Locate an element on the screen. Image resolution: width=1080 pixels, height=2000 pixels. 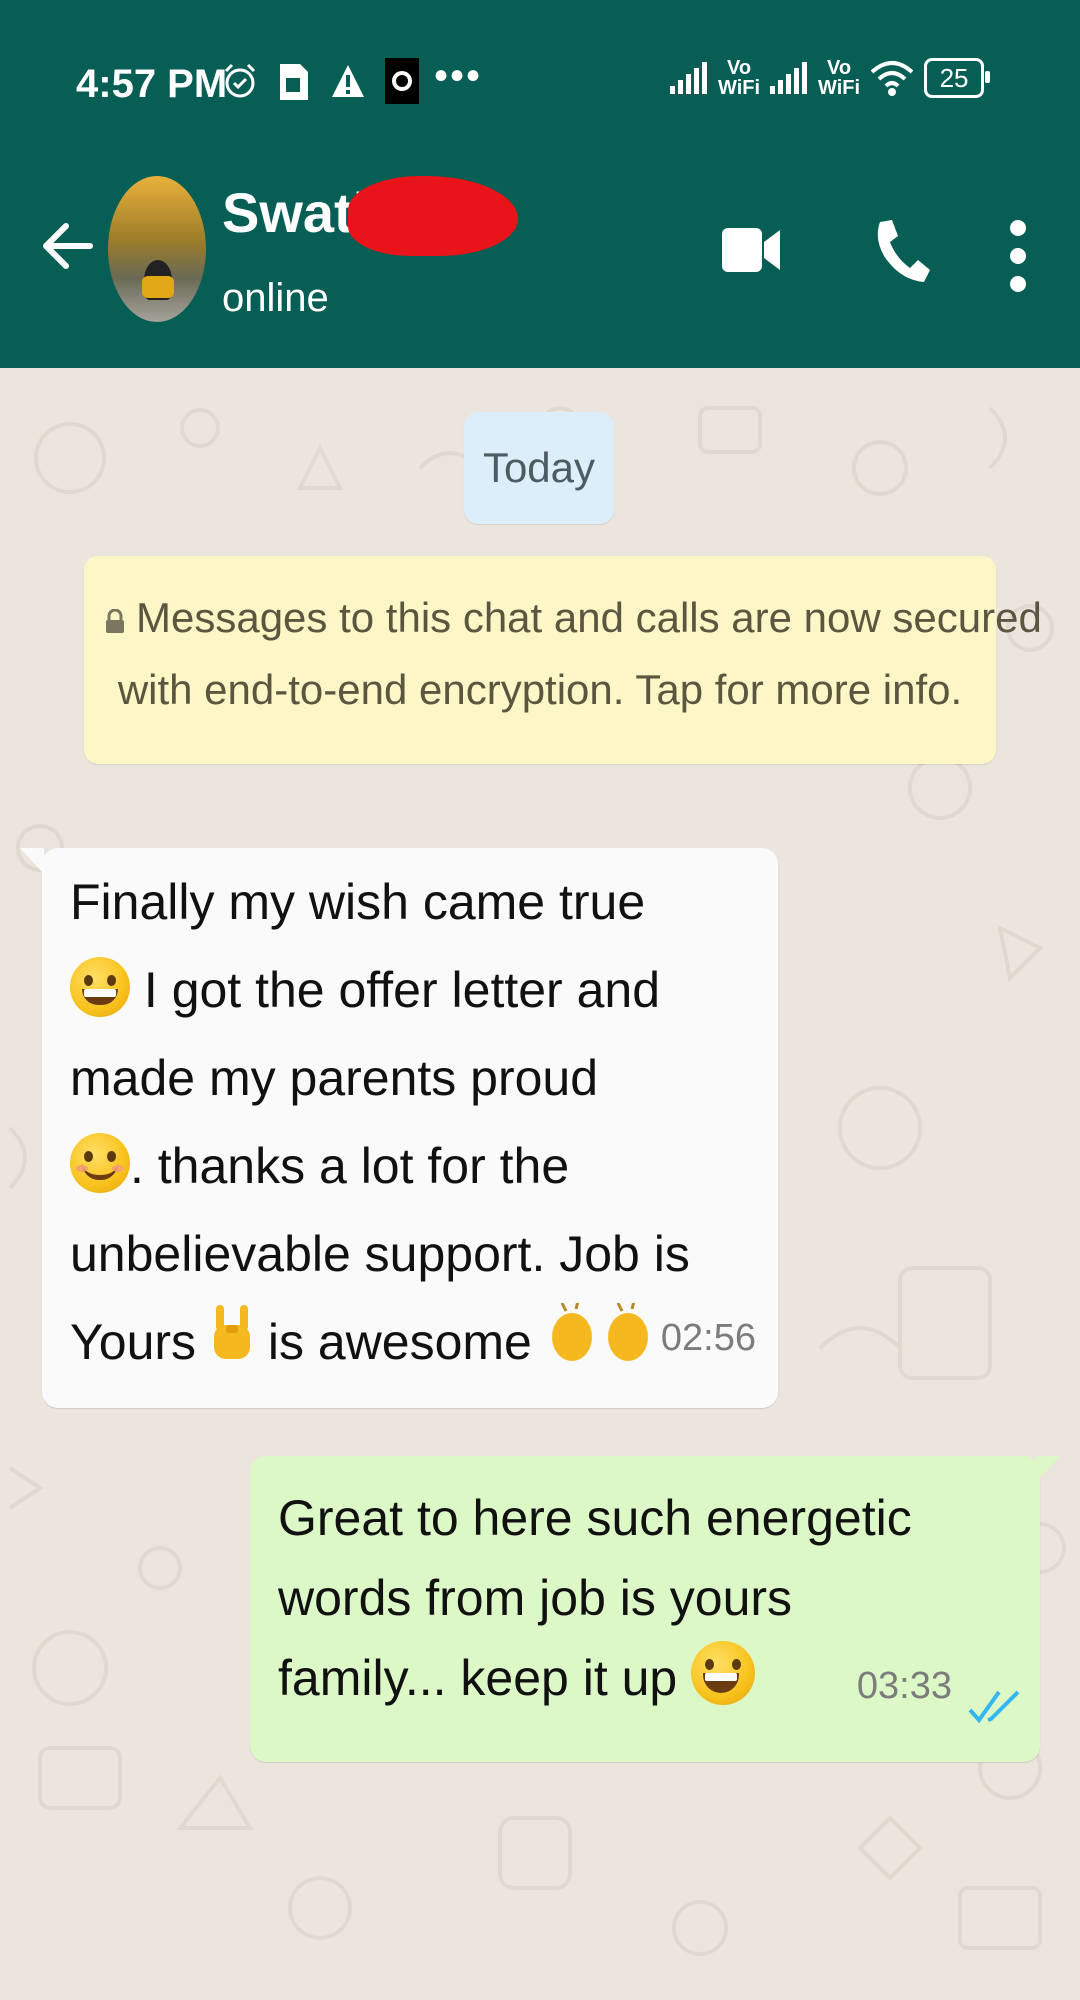
system-indicators: Vo WiFi Vo WiFi 25 is located at coordinates (830, 78).